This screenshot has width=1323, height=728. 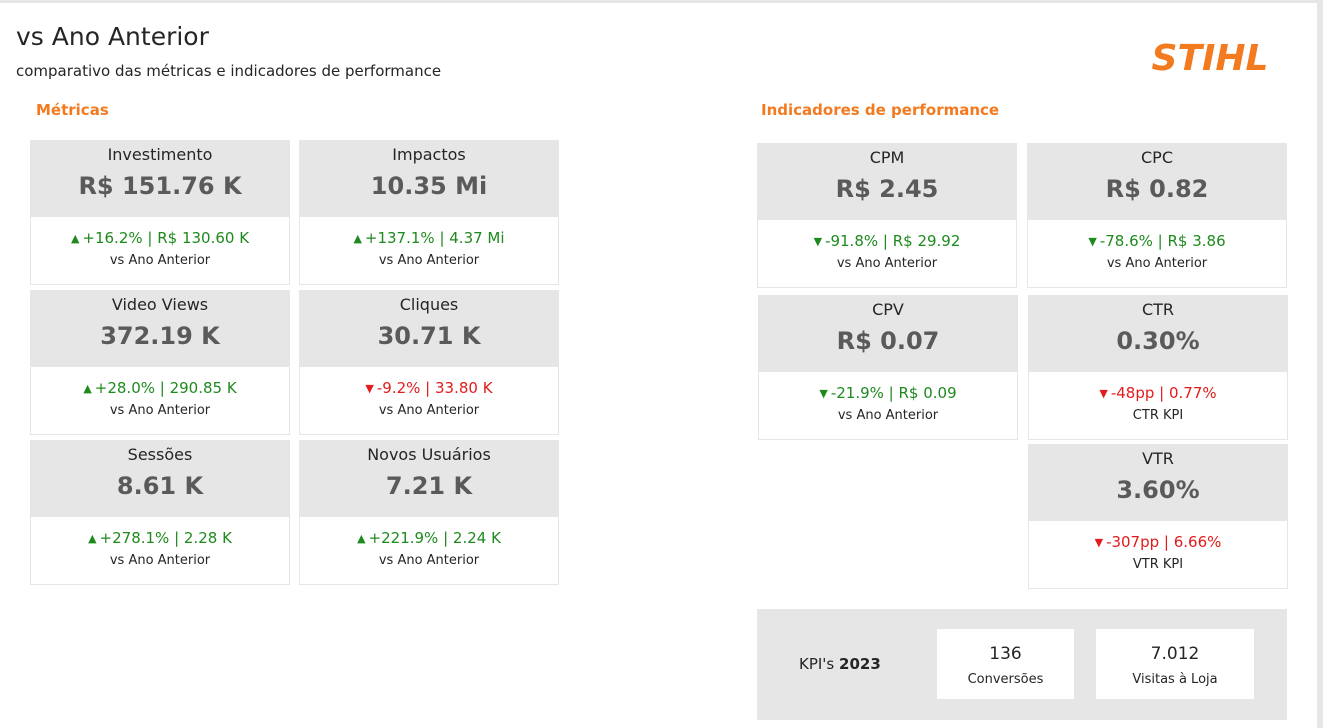 I want to click on metric-label: Cliques, so click(x=429, y=304).